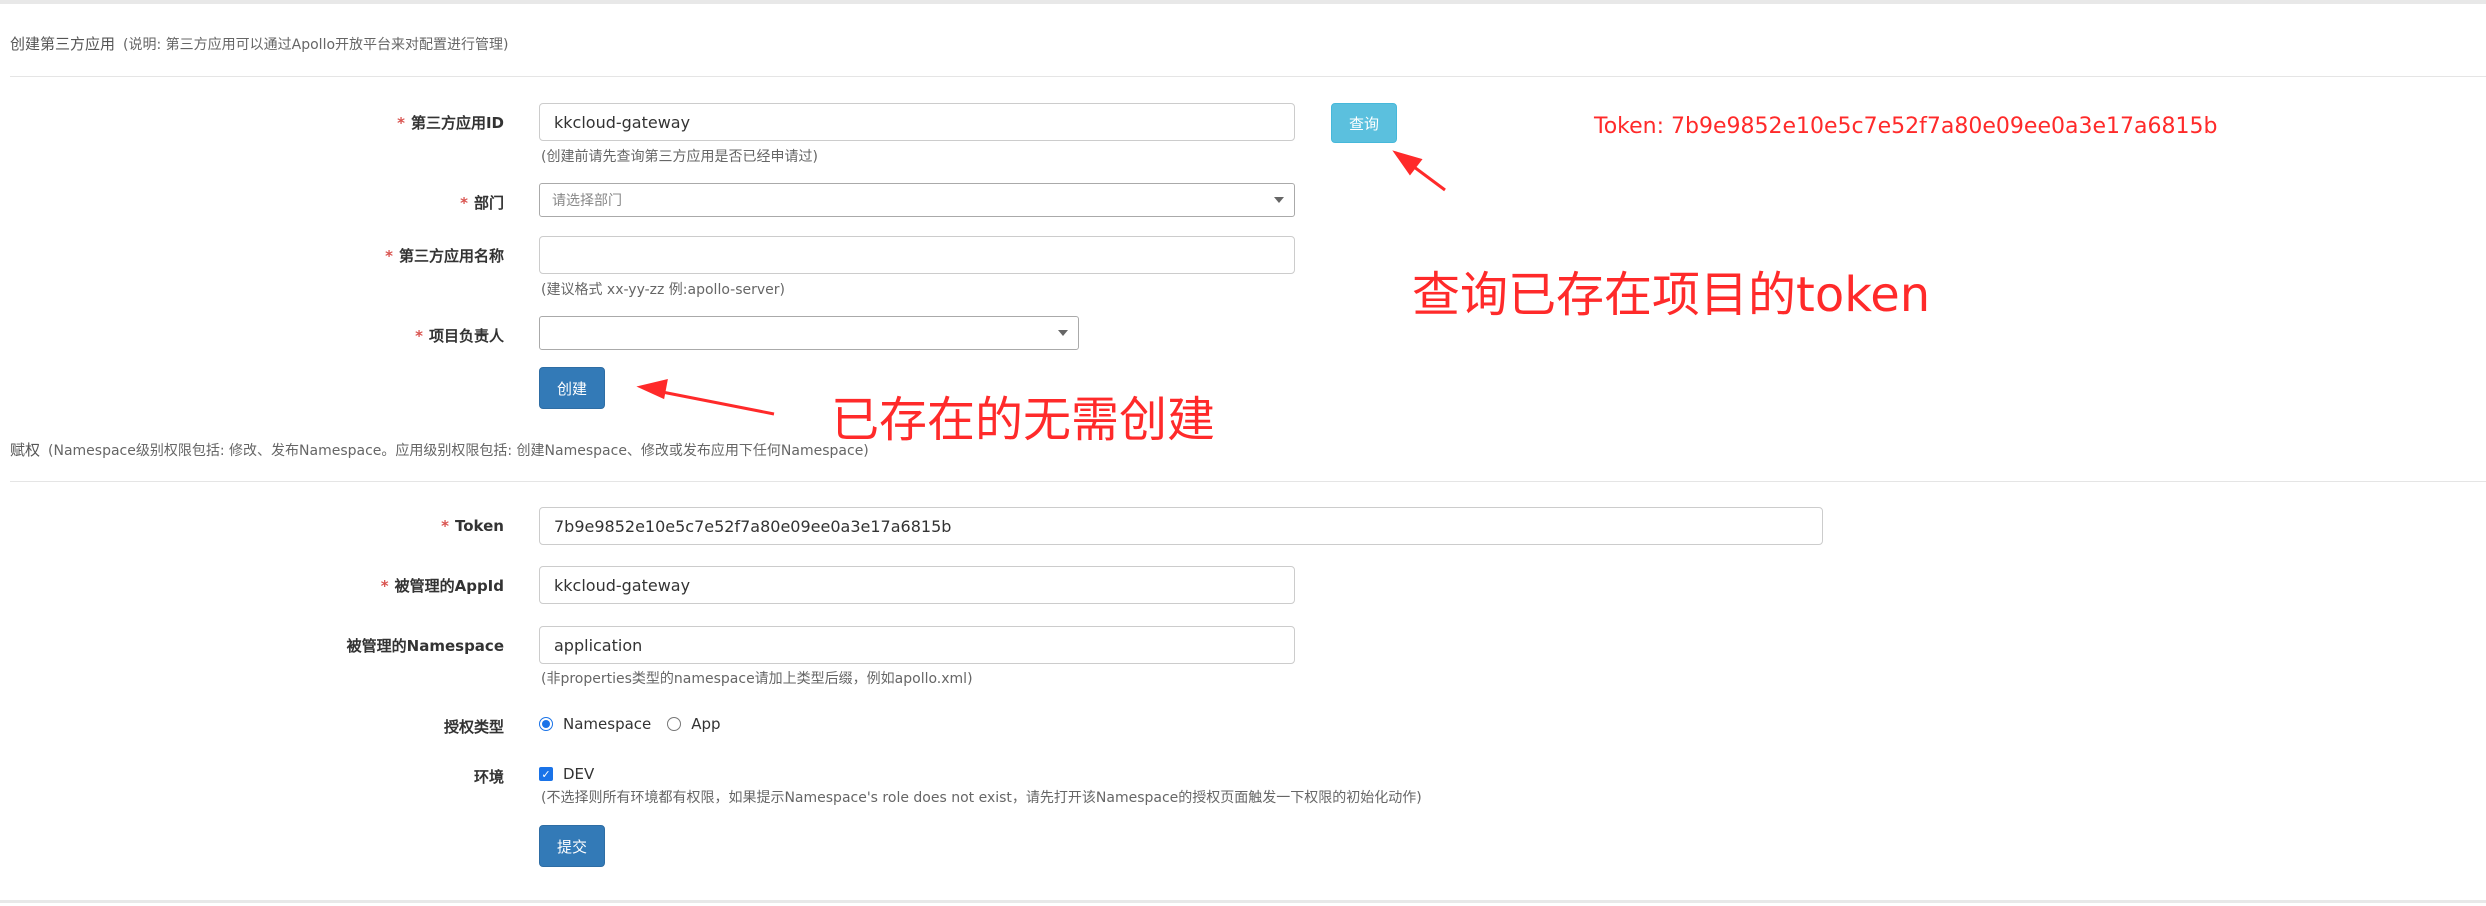 The height and width of the screenshot is (906, 2486). What do you see at coordinates (488, 203) in the screenshot?
I see `department-label-text: 部门` at bounding box center [488, 203].